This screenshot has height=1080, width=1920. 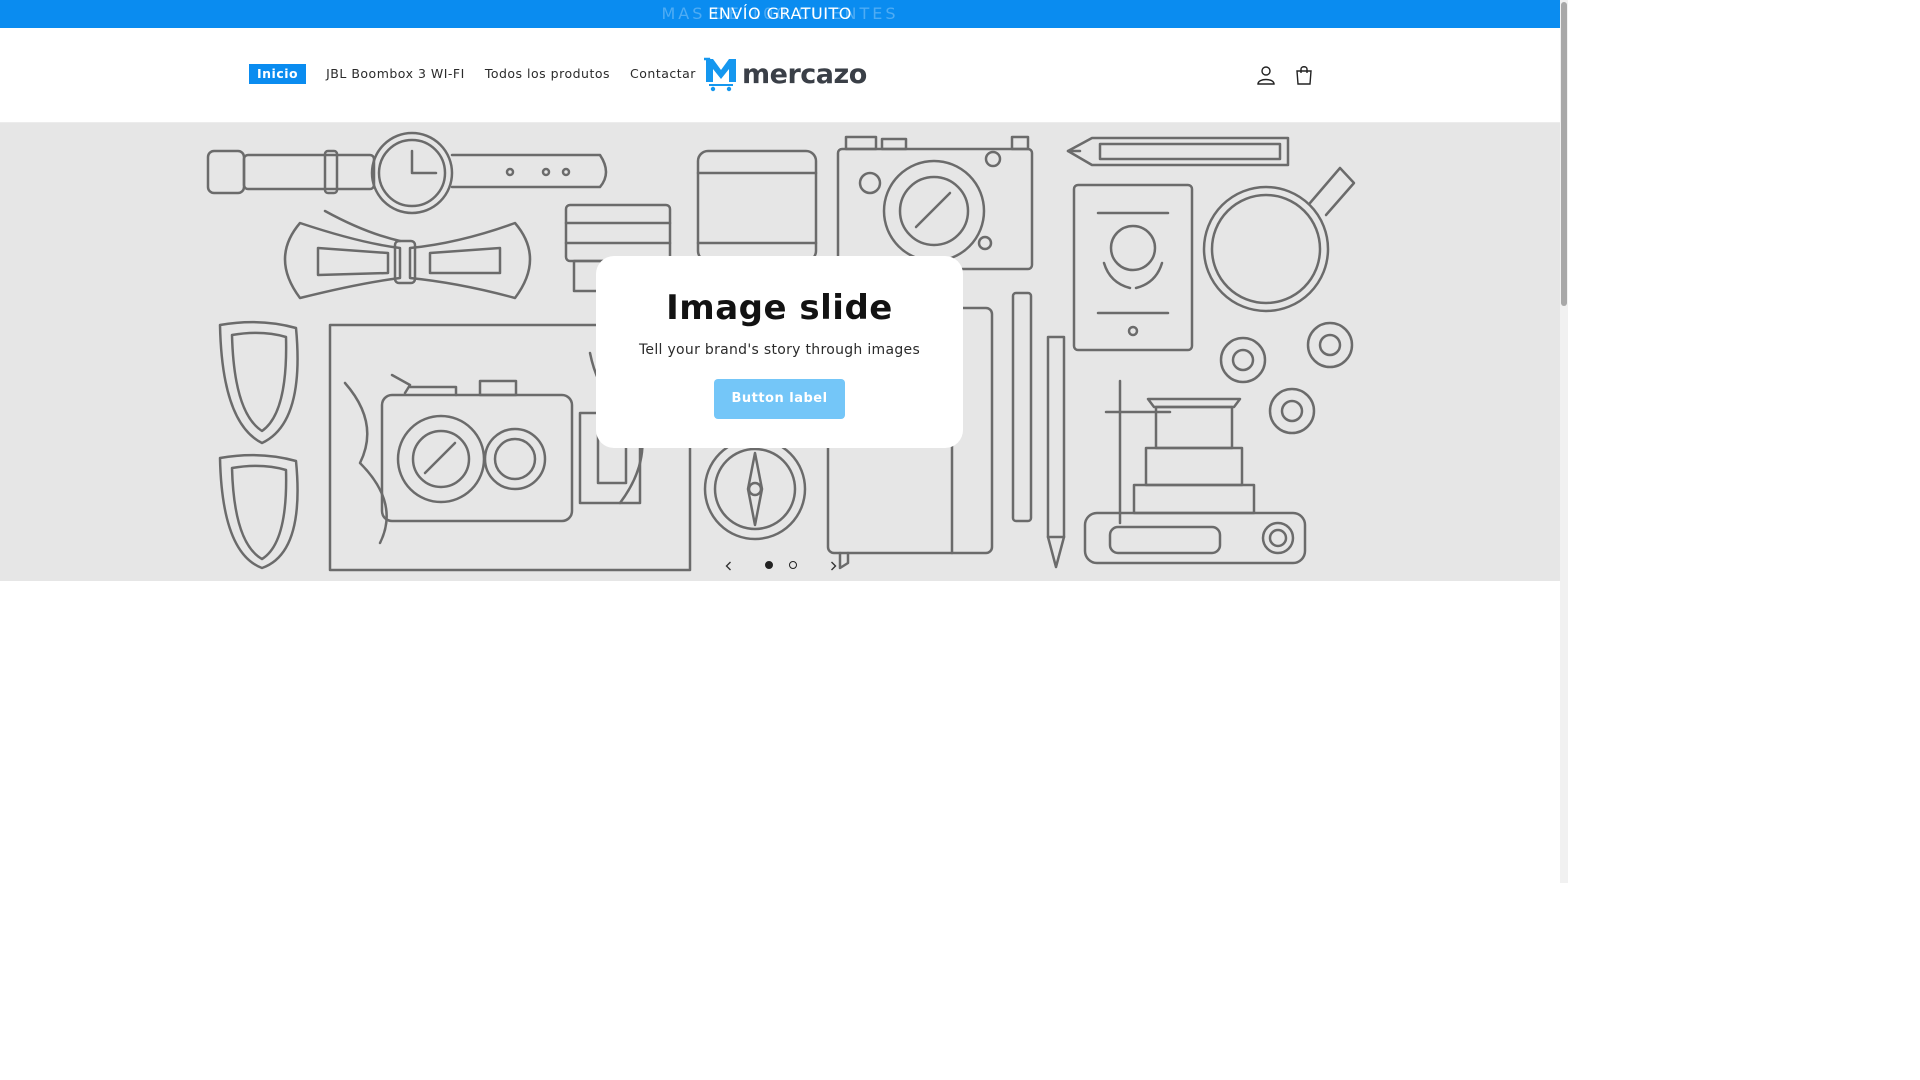 What do you see at coordinates (663, 74) in the screenshot?
I see `nav-item-contactar: Contactar` at bounding box center [663, 74].